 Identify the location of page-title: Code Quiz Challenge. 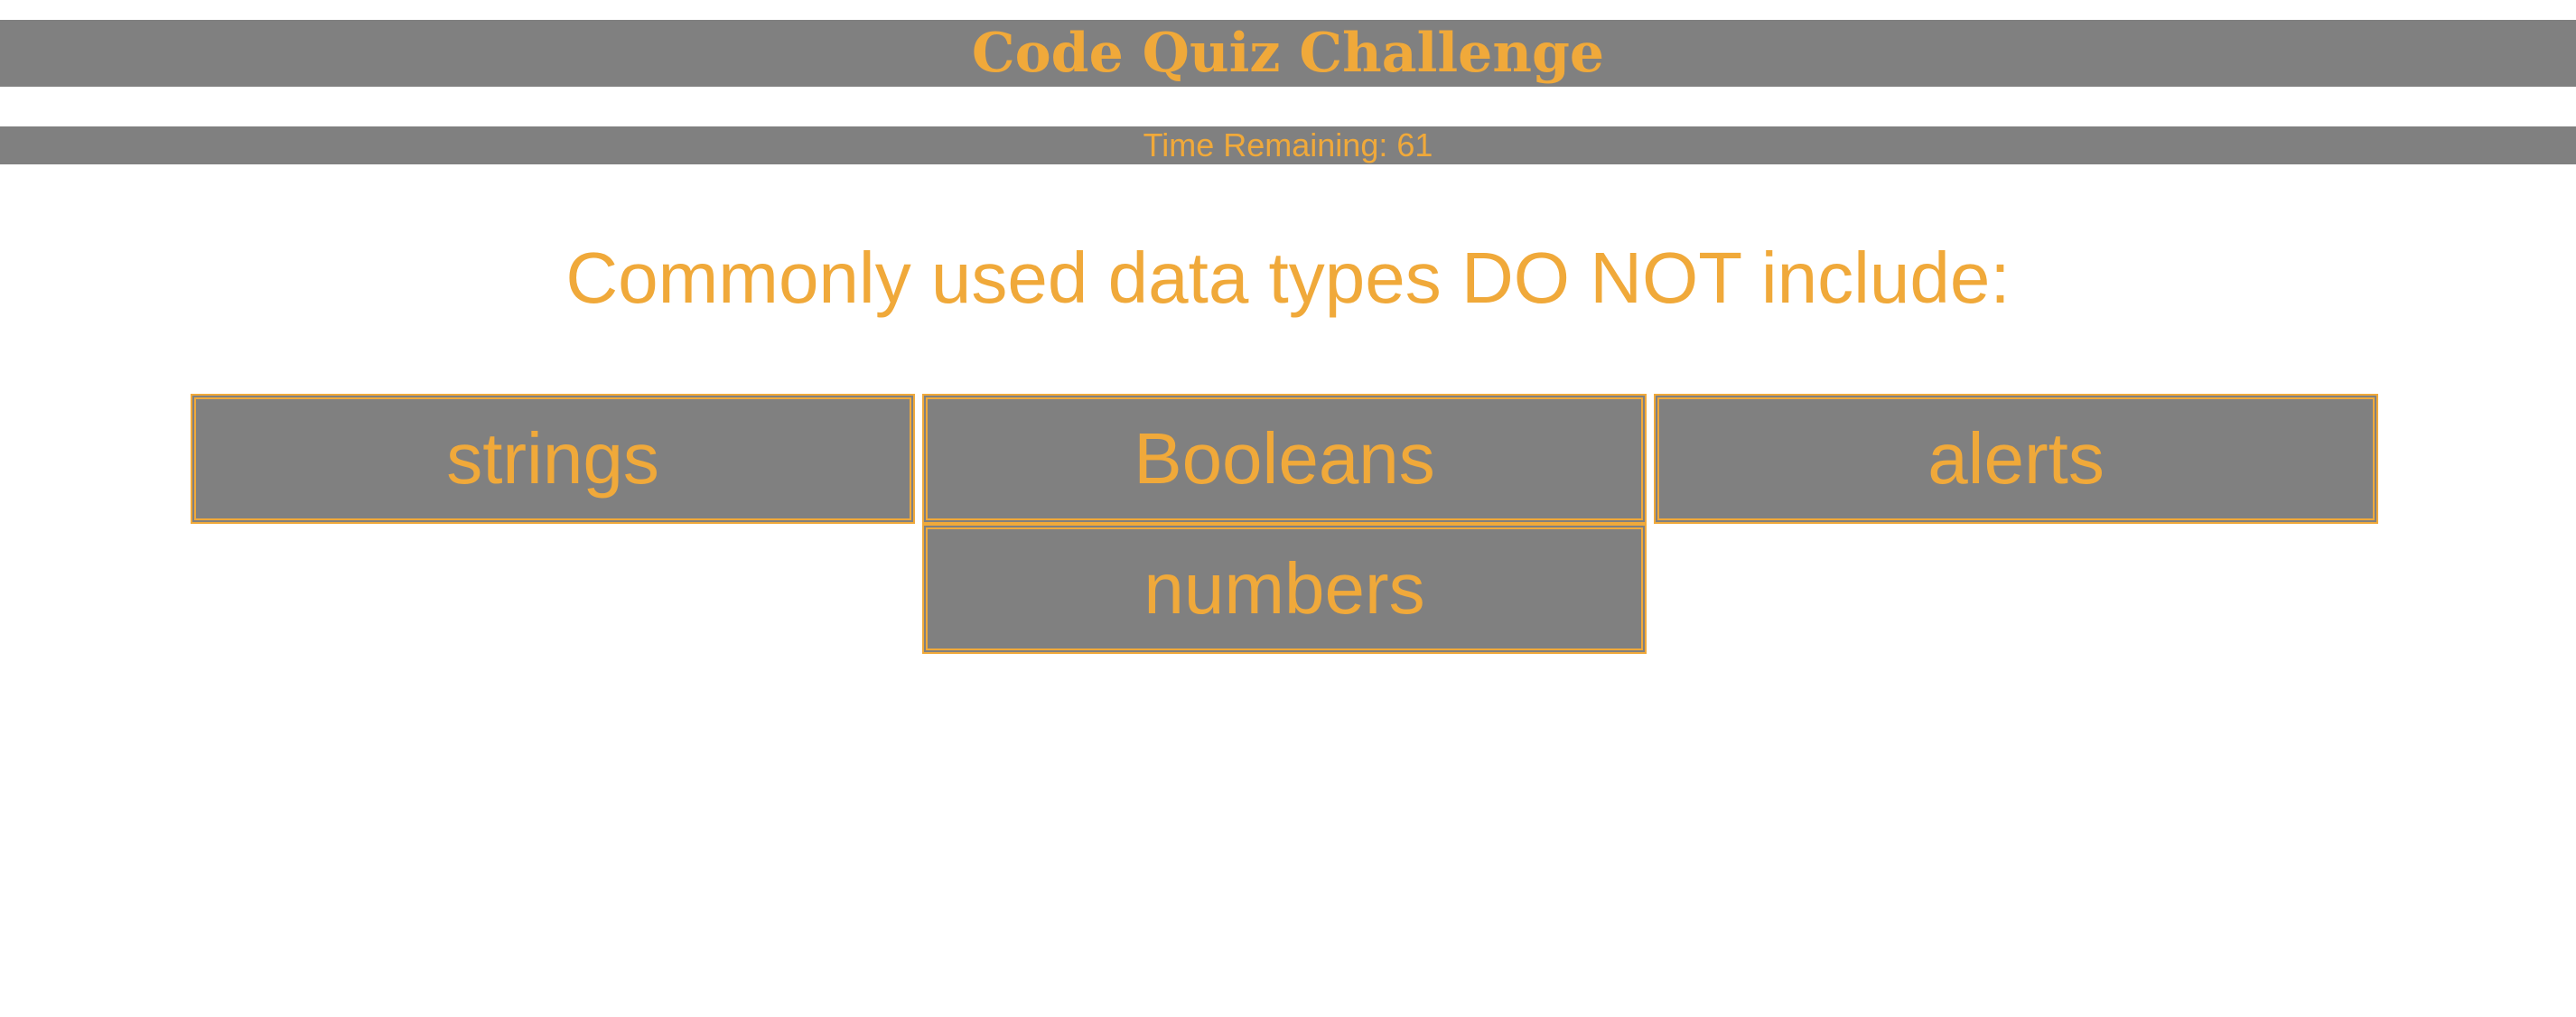
(1288, 53).